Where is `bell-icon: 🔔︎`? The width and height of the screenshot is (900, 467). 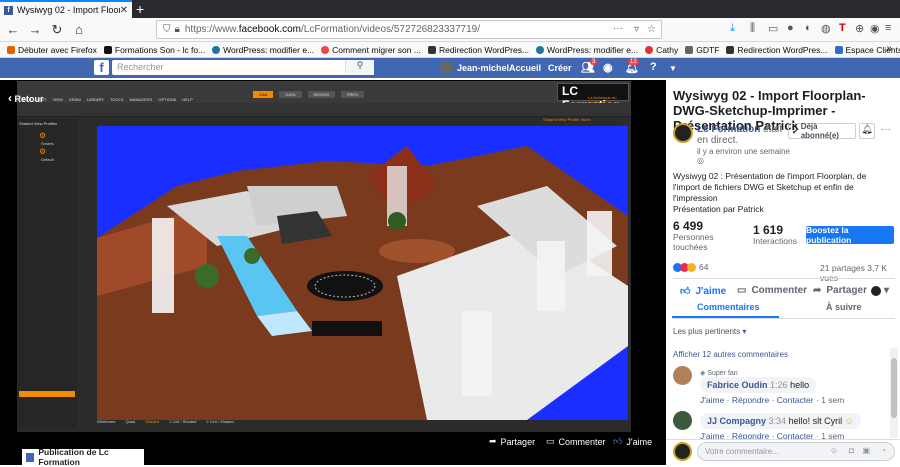
bell-icon: 🔔︎ is located at coordinates (867, 131).